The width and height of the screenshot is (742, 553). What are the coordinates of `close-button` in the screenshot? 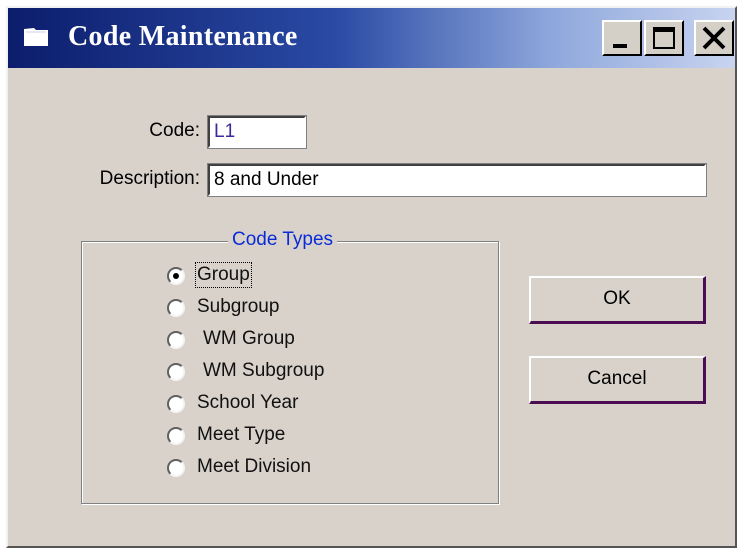 It's located at (714, 38).